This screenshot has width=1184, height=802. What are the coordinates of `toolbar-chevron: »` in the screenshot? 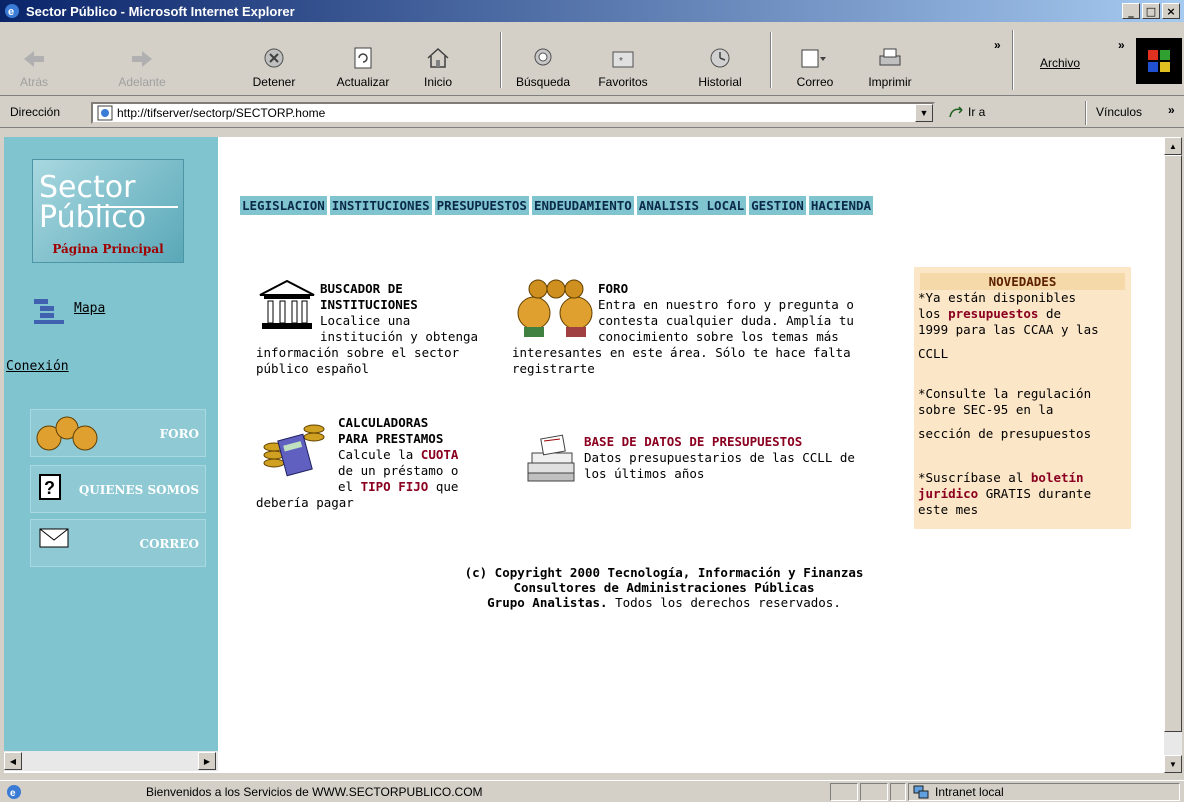 It's located at (997, 45).